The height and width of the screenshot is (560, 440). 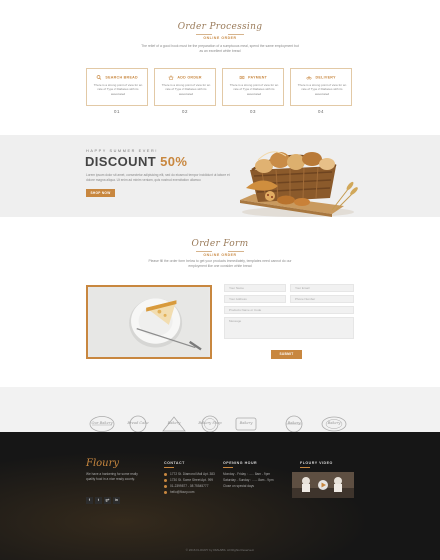 I want to click on email-field, so click(x=322, y=288).